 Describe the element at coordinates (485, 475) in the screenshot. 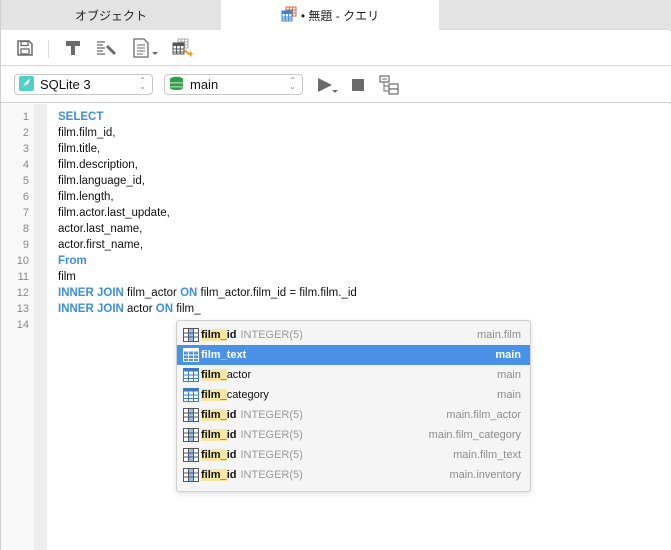

I see `item-source: main.inventory` at that location.